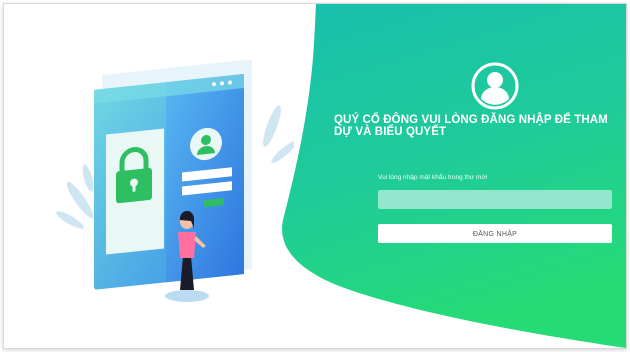 This screenshot has width=630, height=352. I want to click on password-input, so click(495, 199).